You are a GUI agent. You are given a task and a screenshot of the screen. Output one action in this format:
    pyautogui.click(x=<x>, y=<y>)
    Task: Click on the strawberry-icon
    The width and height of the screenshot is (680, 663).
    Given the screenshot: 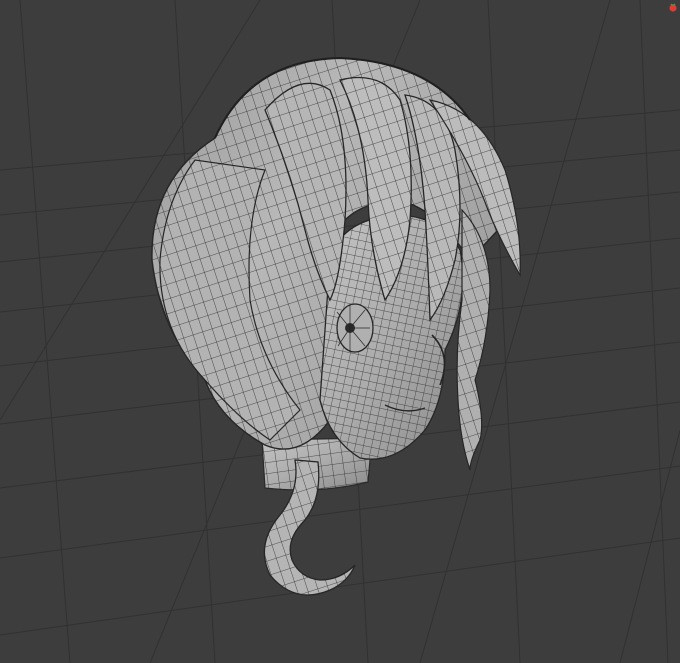 What is the action you would take?
    pyautogui.click(x=673, y=7)
    